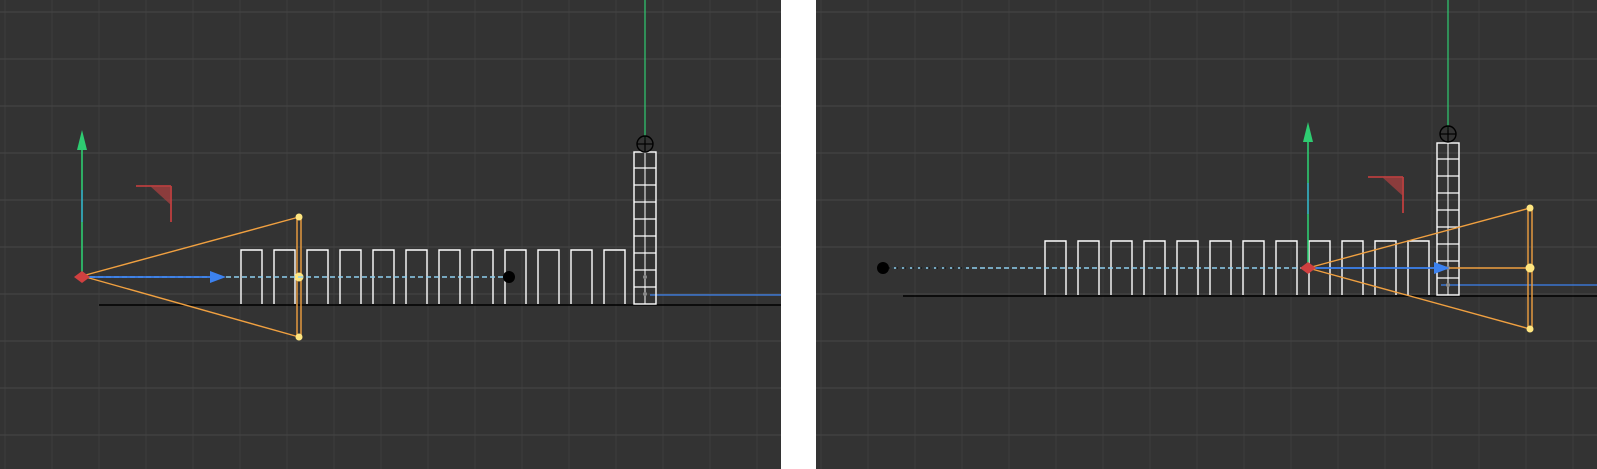 The height and width of the screenshot is (469, 1597). What do you see at coordinates (154, 203) in the screenshot?
I see `corner-marker-icon` at bounding box center [154, 203].